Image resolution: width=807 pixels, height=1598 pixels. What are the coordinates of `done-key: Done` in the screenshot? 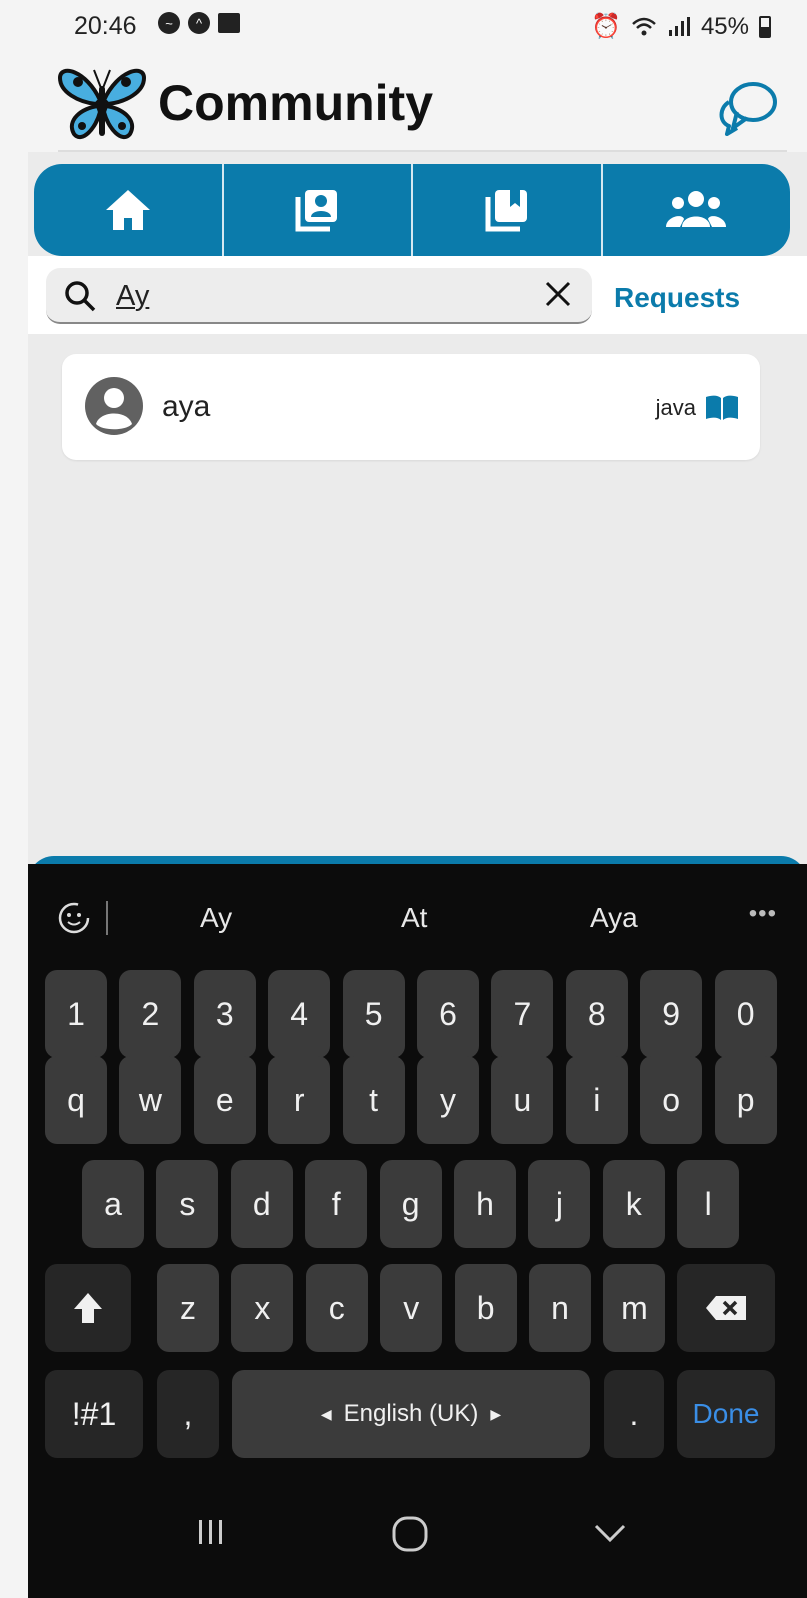 It's located at (726, 1414).